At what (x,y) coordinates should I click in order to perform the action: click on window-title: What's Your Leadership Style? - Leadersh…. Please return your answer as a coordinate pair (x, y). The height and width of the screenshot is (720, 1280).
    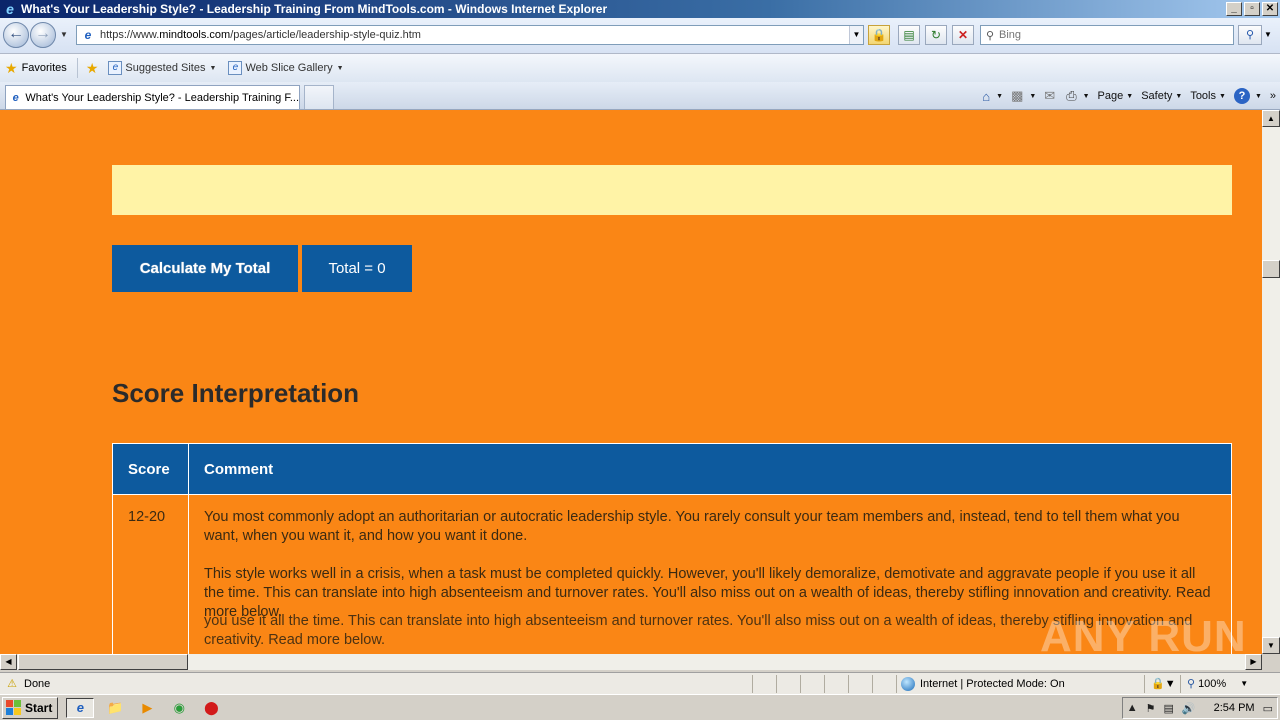
    Looking at the image, I should click on (314, 9).